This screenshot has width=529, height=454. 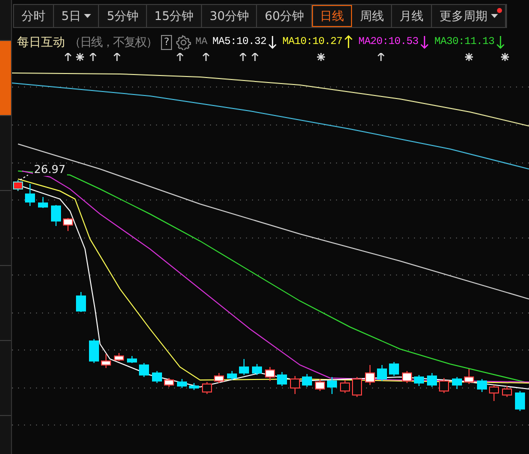 I want to click on notification-dot, so click(x=499, y=10).